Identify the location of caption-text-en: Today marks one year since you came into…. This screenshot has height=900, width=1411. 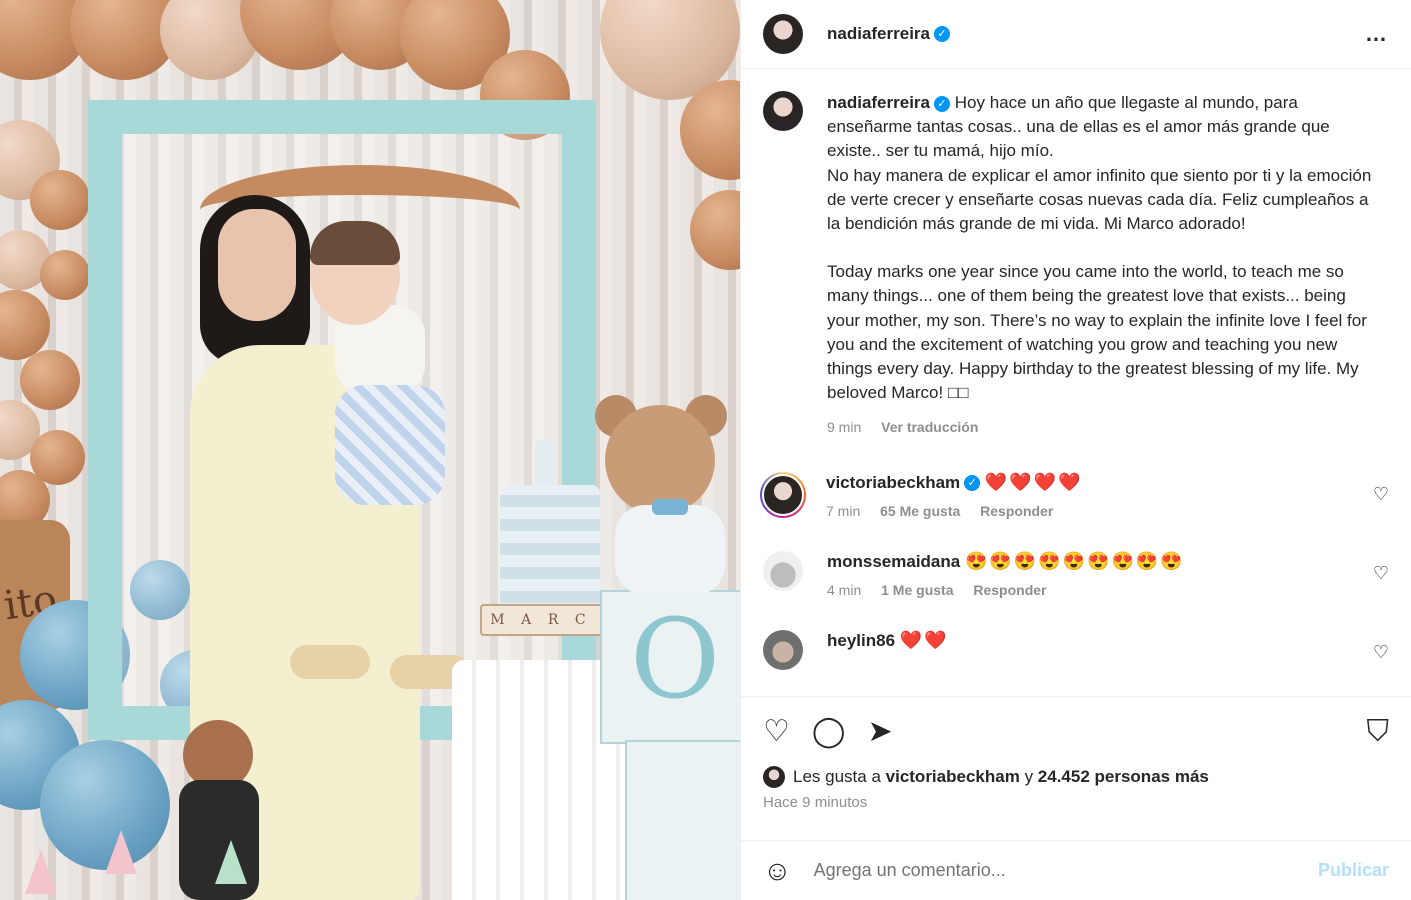
(1099, 332).